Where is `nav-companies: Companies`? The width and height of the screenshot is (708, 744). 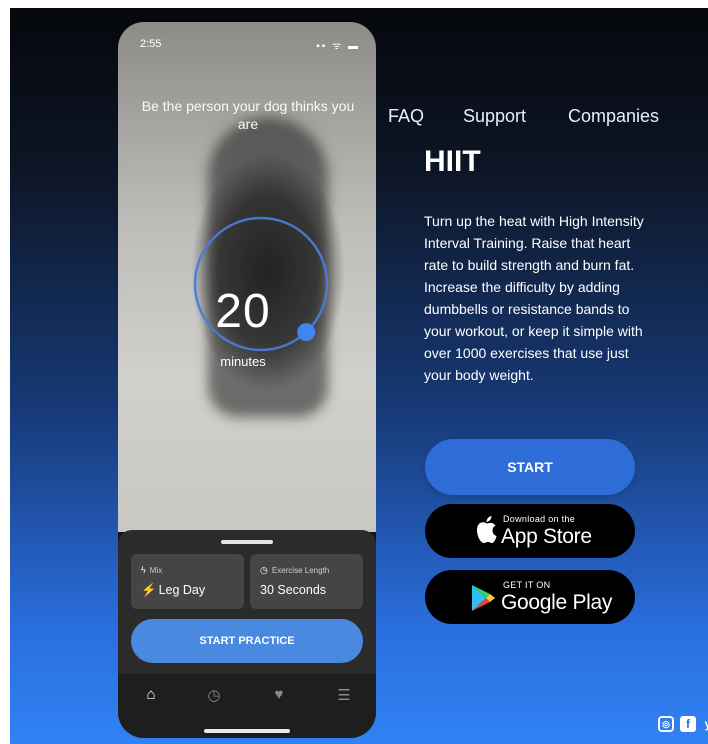 nav-companies: Companies is located at coordinates (613, 116).